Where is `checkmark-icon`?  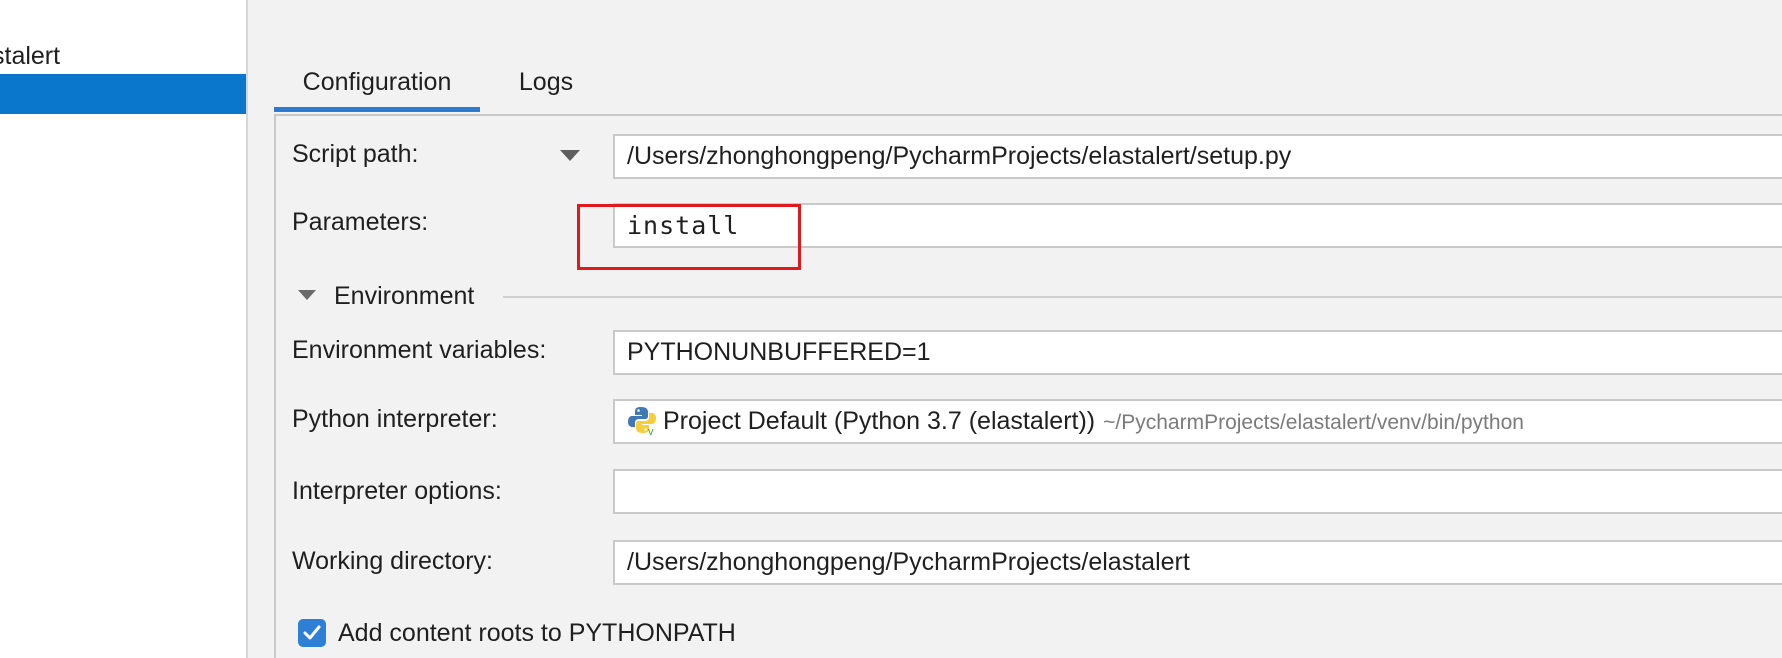
checkmark-icon is located at coordinates (312, 632).